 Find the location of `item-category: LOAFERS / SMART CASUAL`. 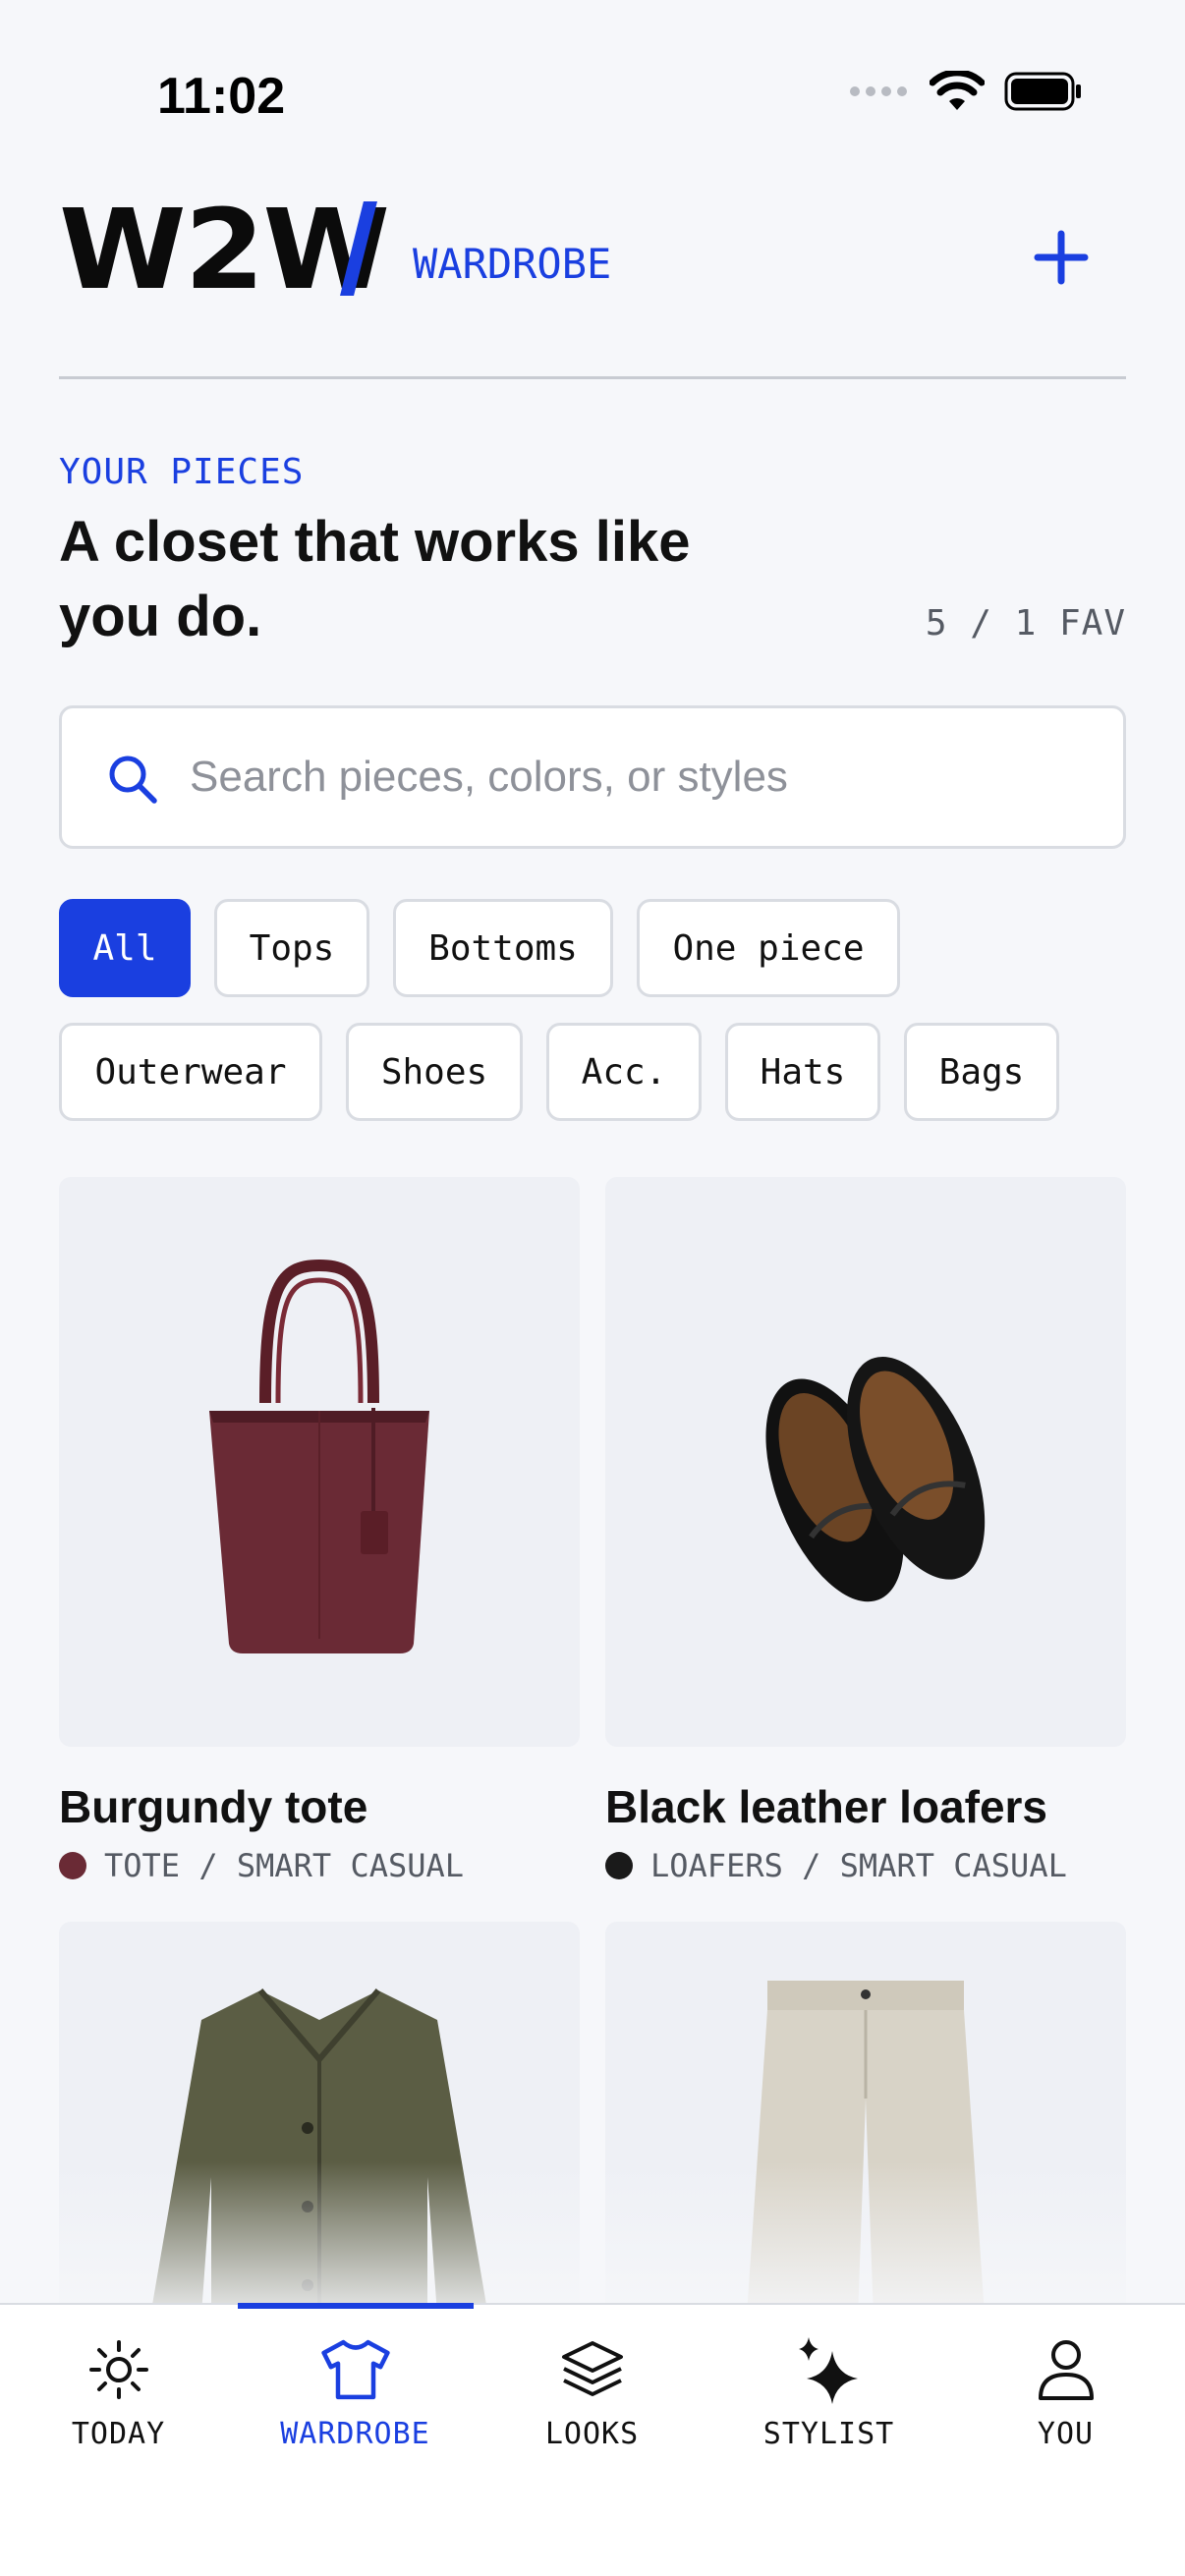

item-category: LOAFERS / SMART CASUAL is located at coordinates (859, 1865).